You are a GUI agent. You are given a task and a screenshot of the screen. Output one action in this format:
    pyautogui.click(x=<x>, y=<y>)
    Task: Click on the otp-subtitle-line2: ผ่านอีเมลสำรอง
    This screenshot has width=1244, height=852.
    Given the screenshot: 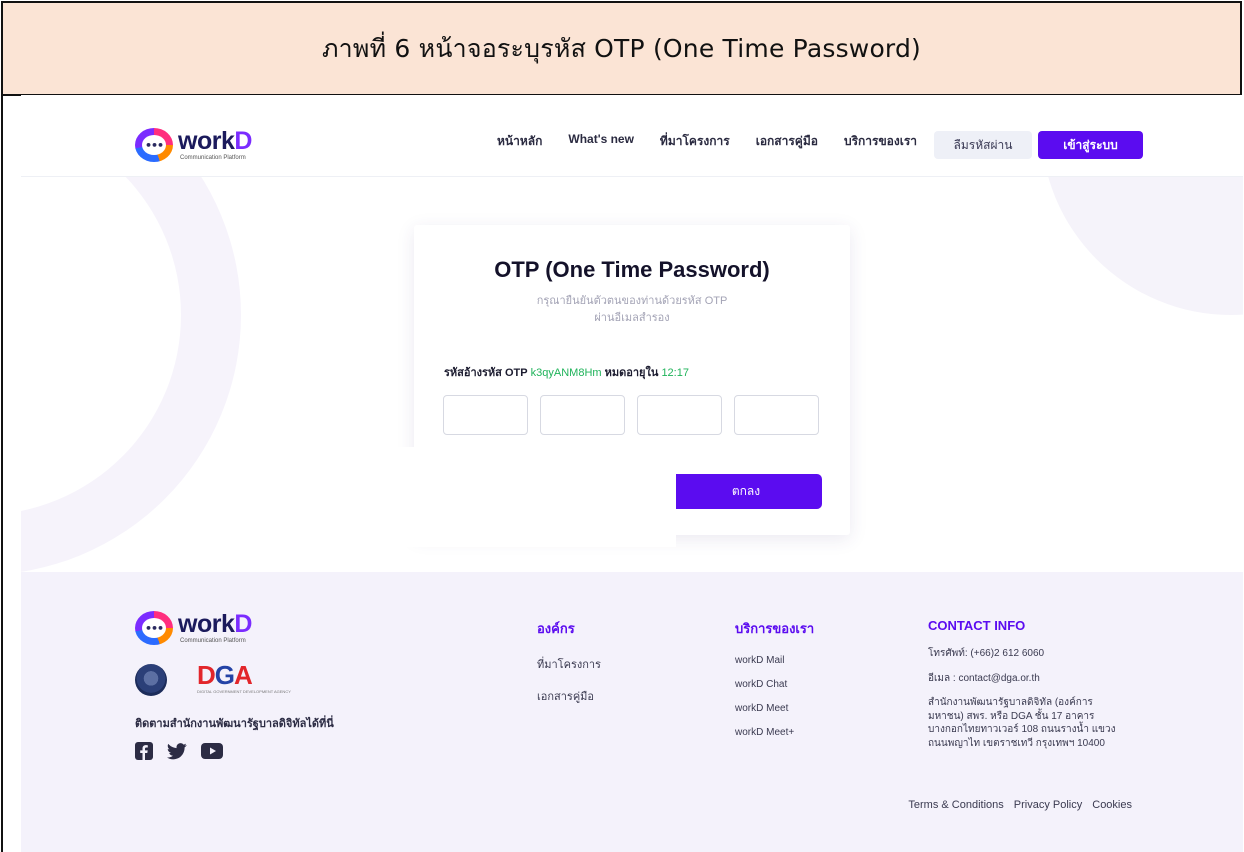 What is the action you would take?
    pyautogui.click(x=632, y=318)
    